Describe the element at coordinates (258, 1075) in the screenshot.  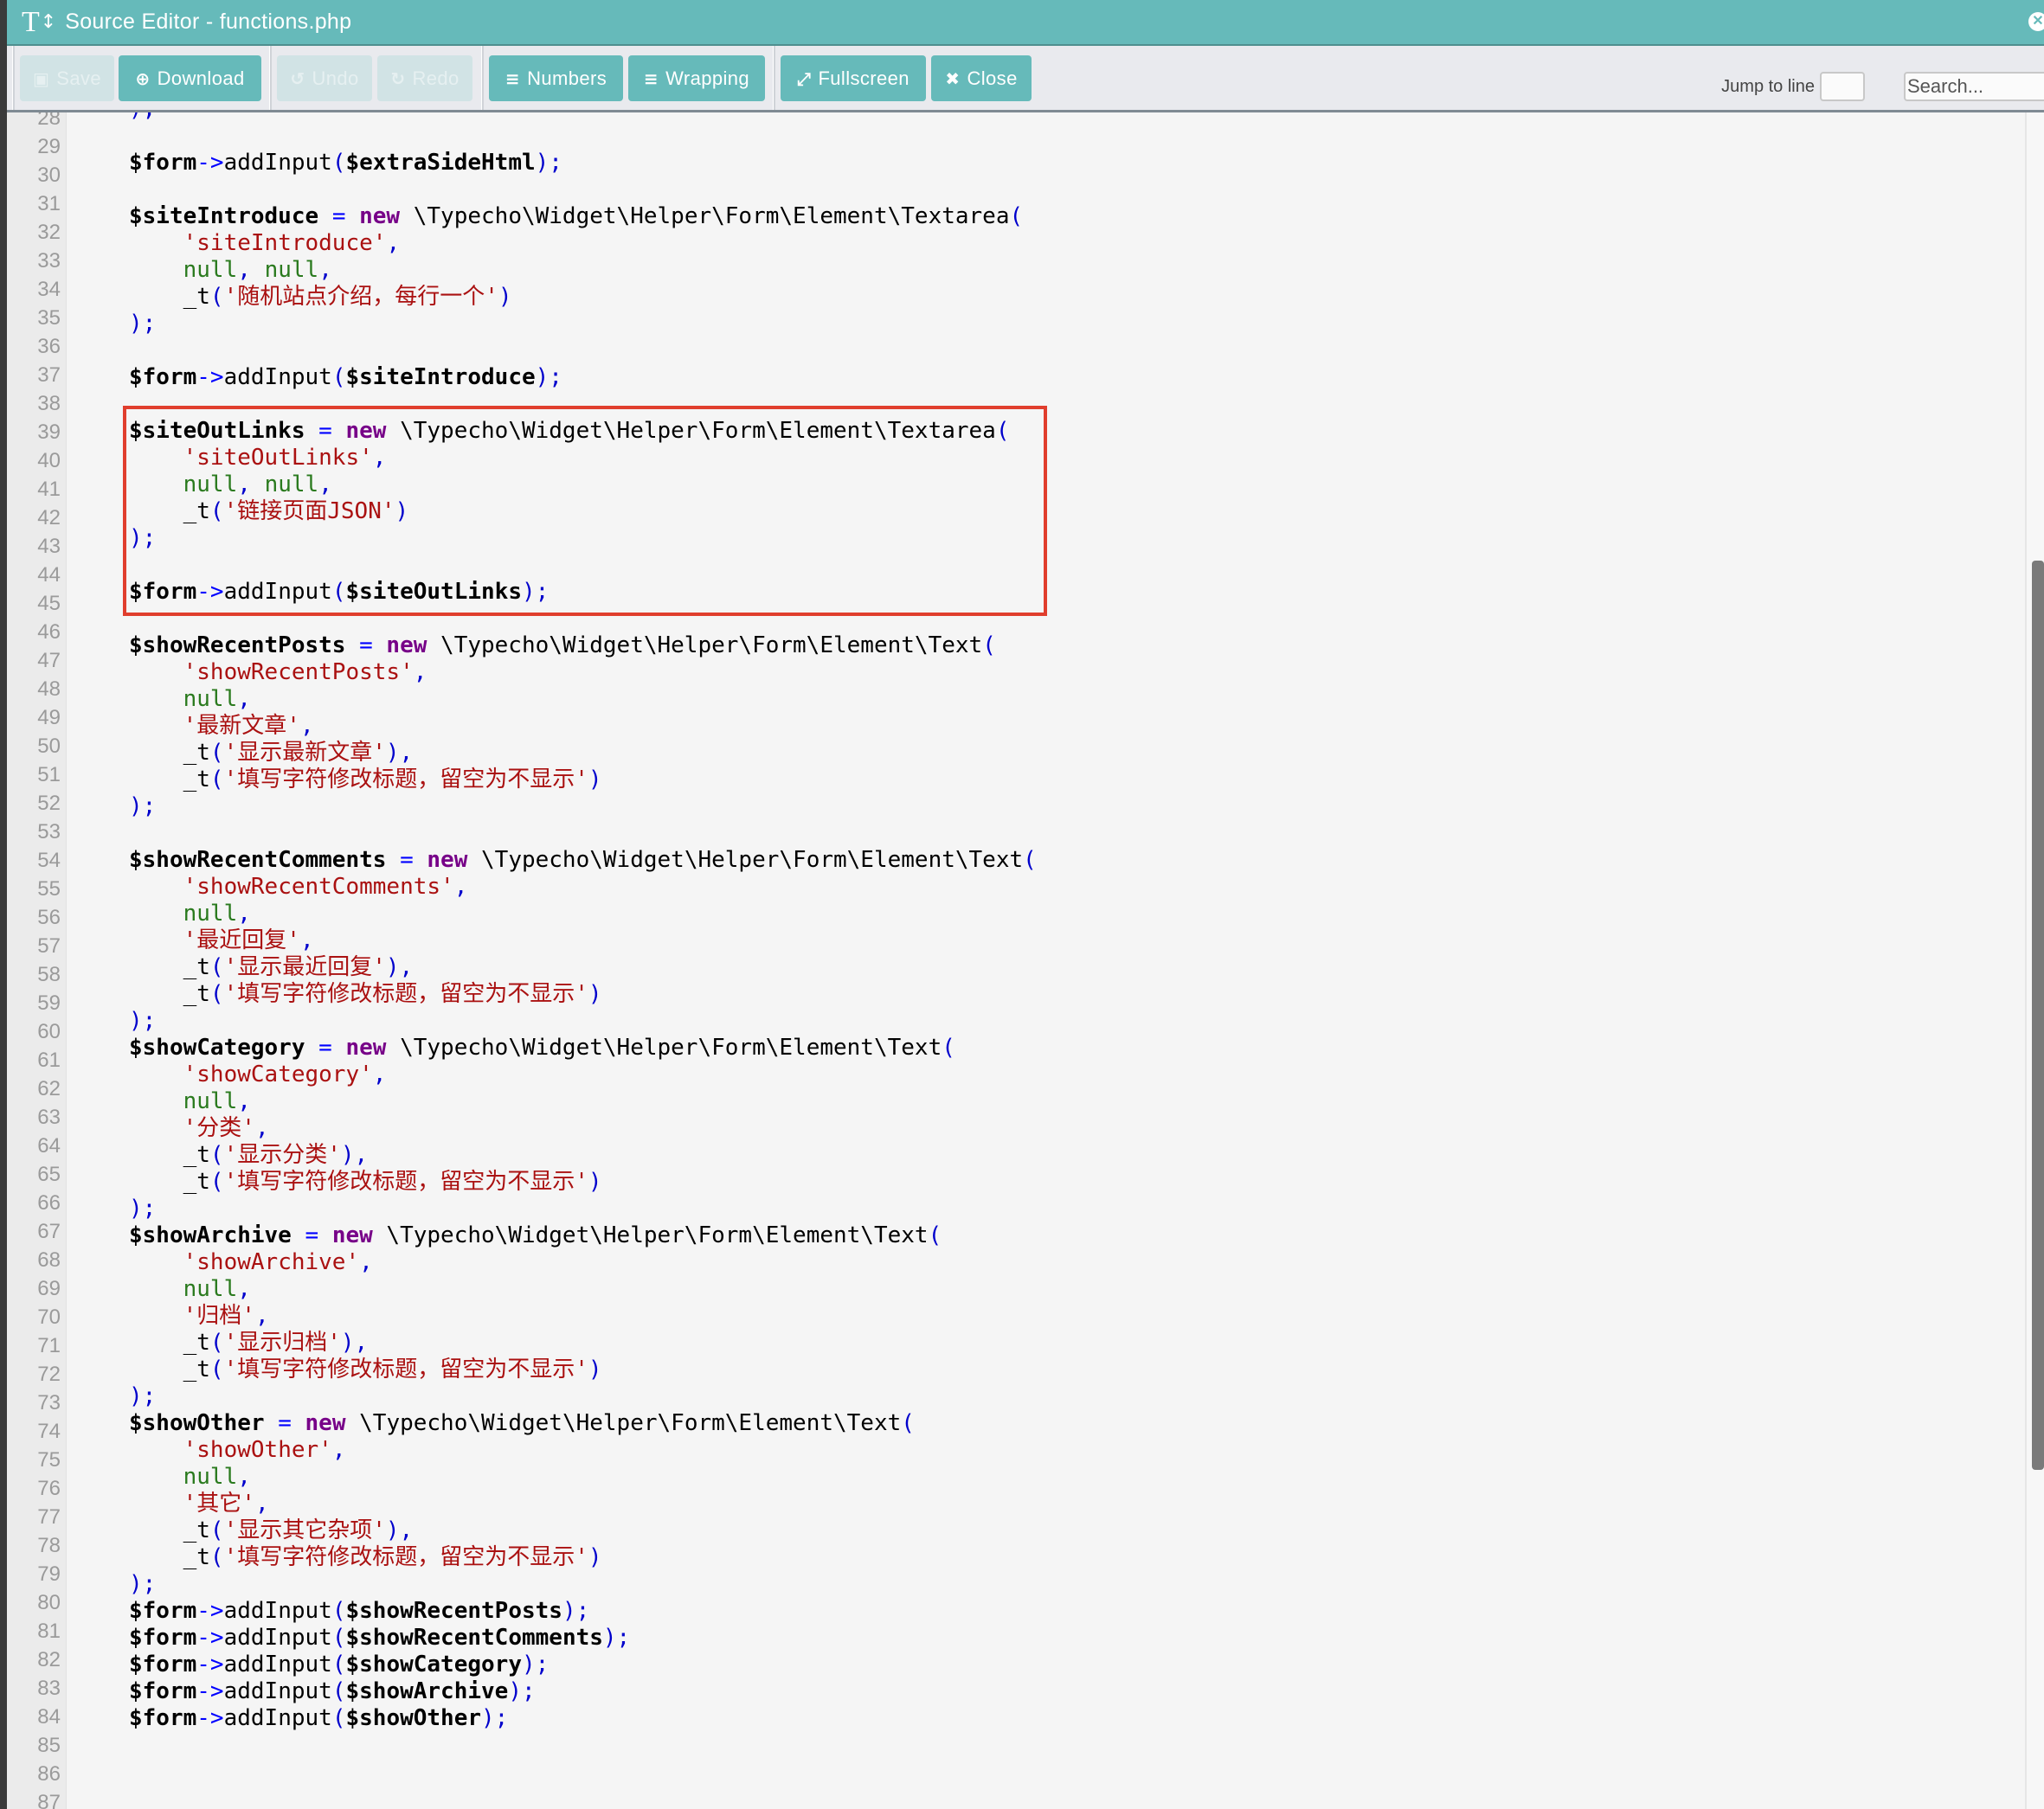
I see `code-line: 'showCategory',` at that location.